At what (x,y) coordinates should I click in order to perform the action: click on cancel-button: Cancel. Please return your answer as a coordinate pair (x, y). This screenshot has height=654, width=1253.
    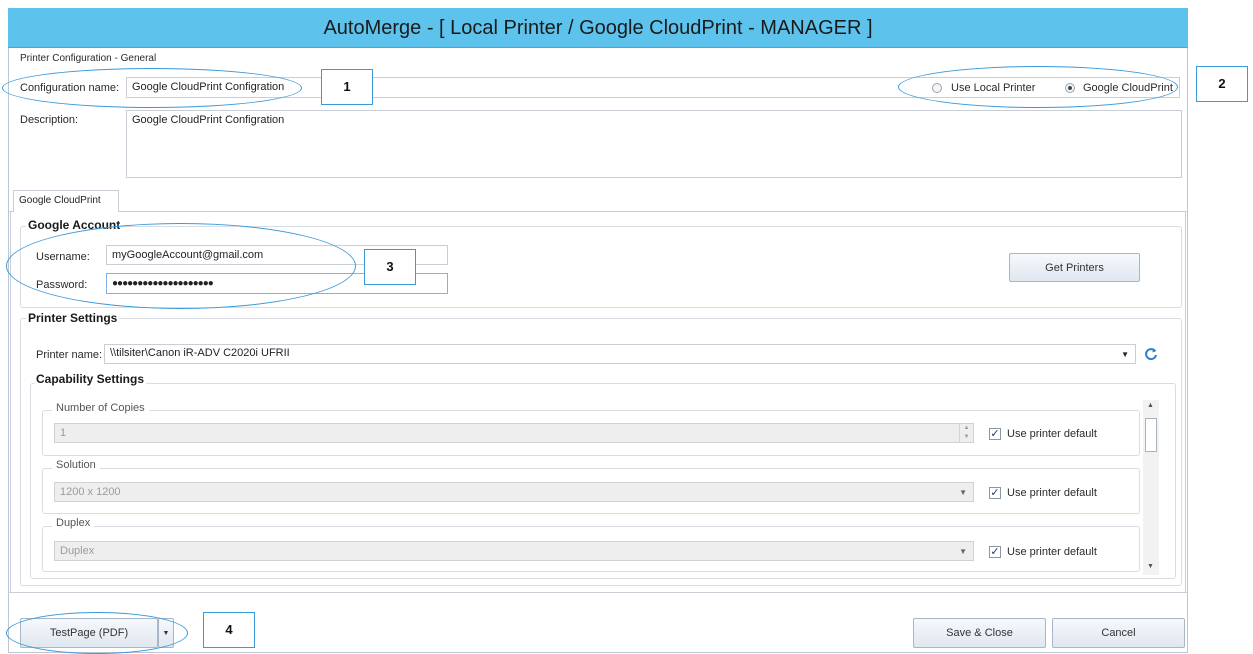
    Looking at the image, I should click on (1118, 633).